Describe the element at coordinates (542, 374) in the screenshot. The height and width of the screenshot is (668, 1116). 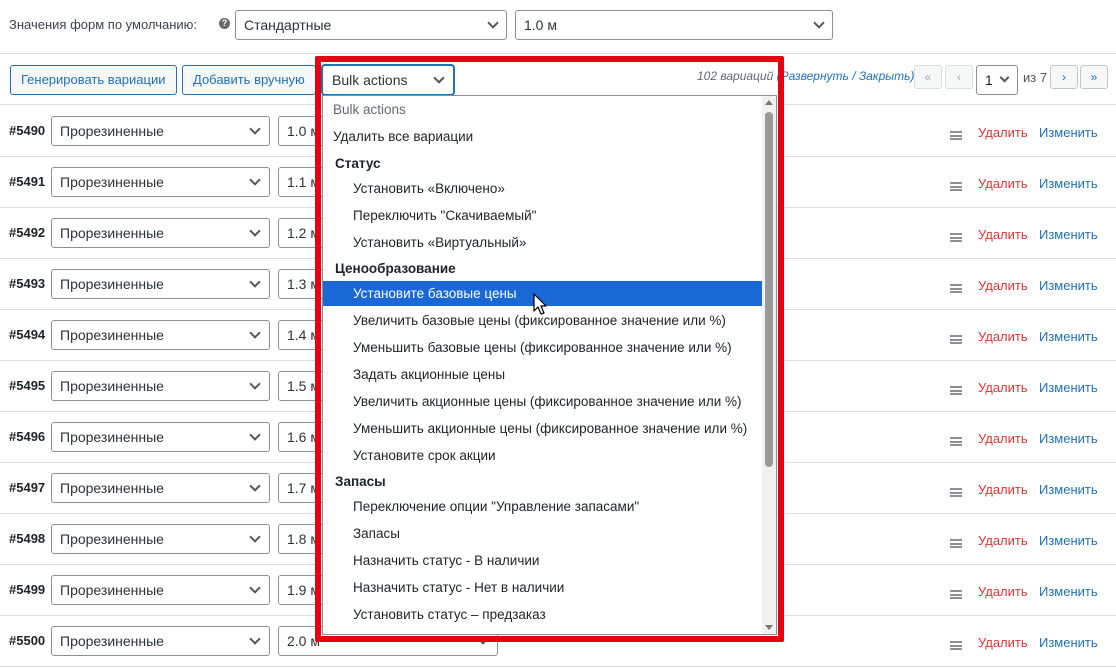
I see `dropdown-option: Задать акционные цены` at that location.